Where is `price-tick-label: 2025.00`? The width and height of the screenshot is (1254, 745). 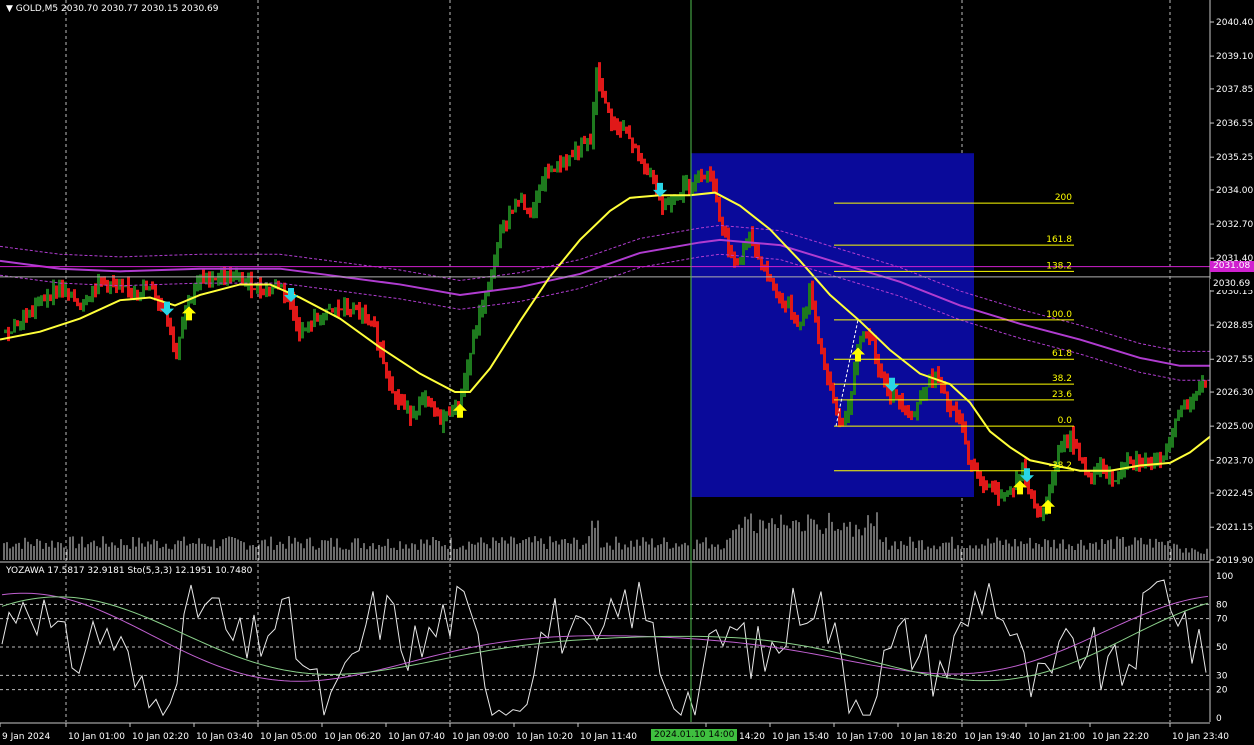 price-tick-label: 2025.00 is located at coordinates (1234, 427).